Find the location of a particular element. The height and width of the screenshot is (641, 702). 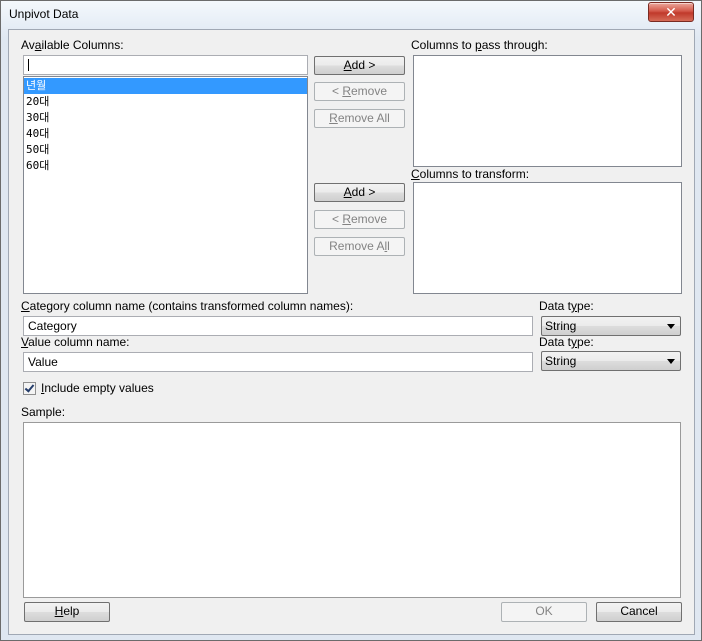

available-column-item: 40대 is located at coordinates (165, 134).